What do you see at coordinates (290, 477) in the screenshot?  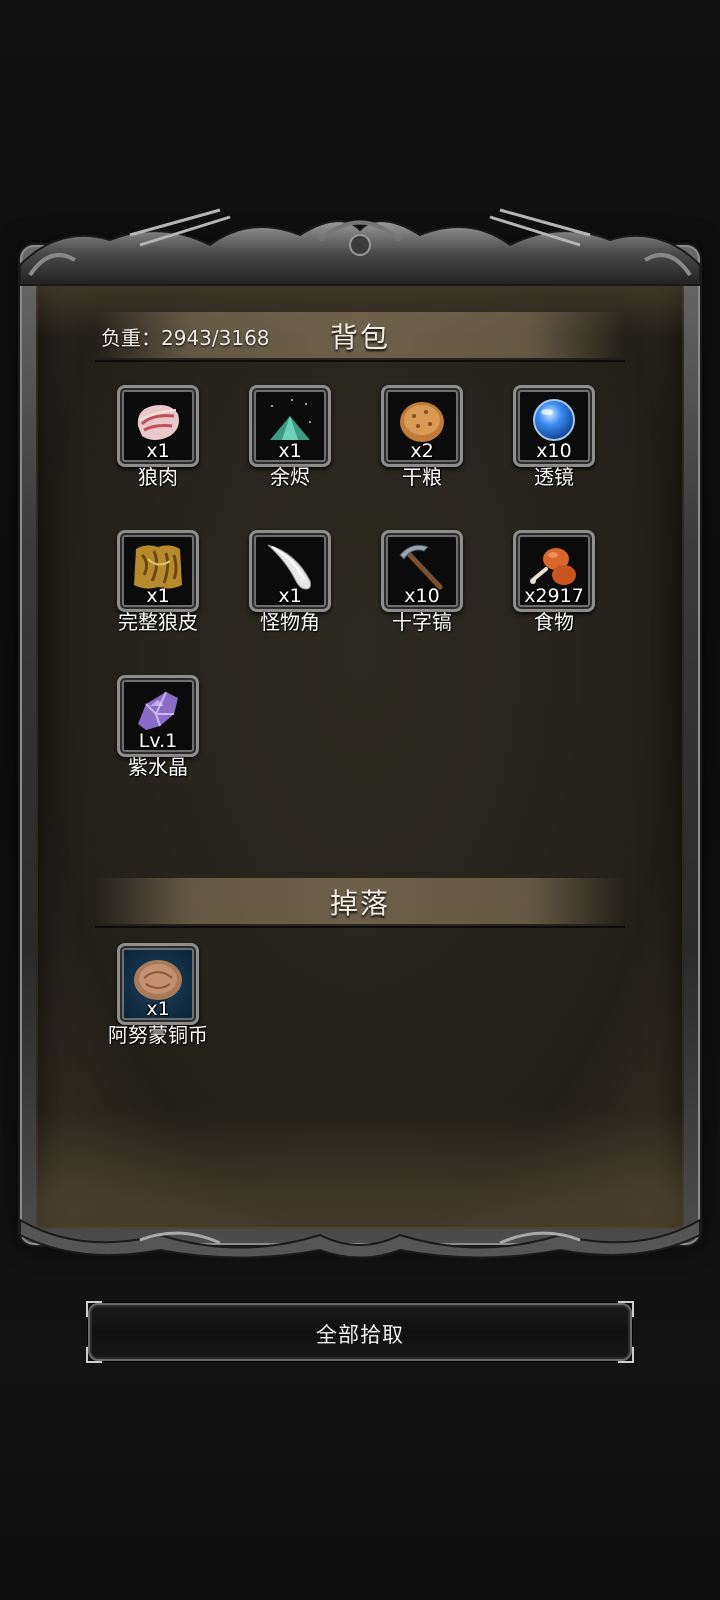 I see `item-name: 余烬` at bounding box center [290, 477].